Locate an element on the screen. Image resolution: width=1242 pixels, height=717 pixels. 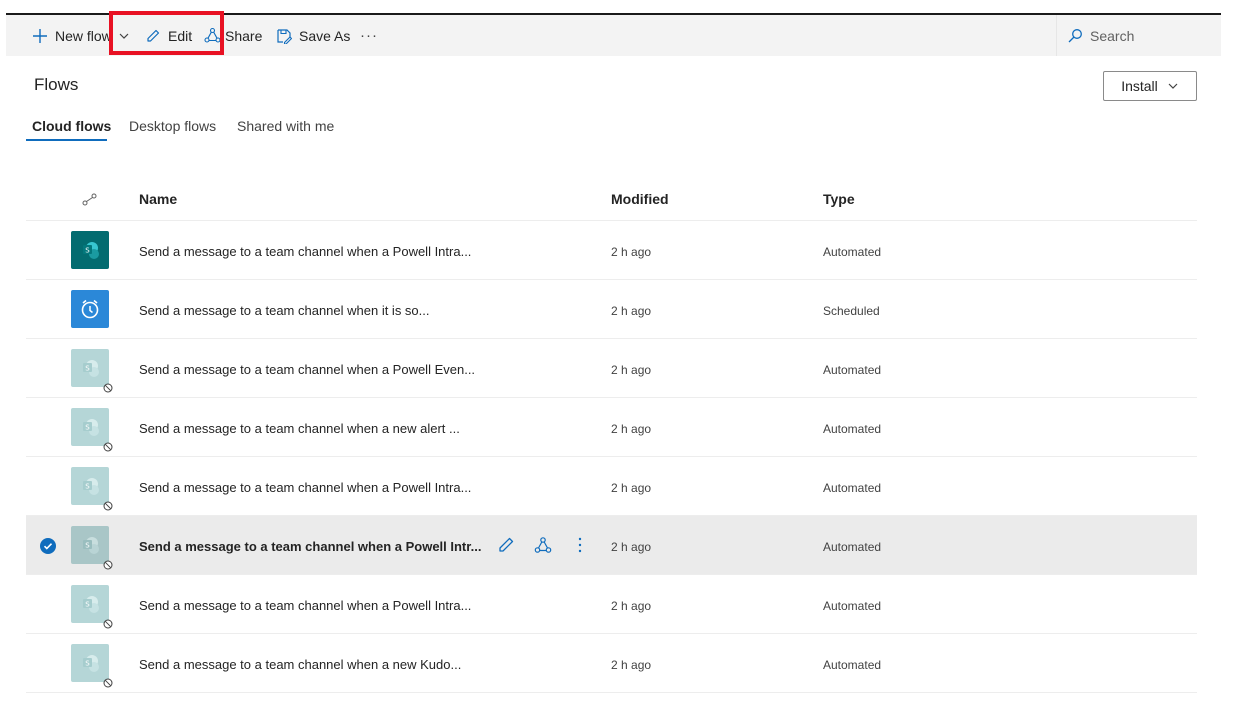
command-bar: New flow Edit Share Save As ··· is located at coordinates (613, 35).